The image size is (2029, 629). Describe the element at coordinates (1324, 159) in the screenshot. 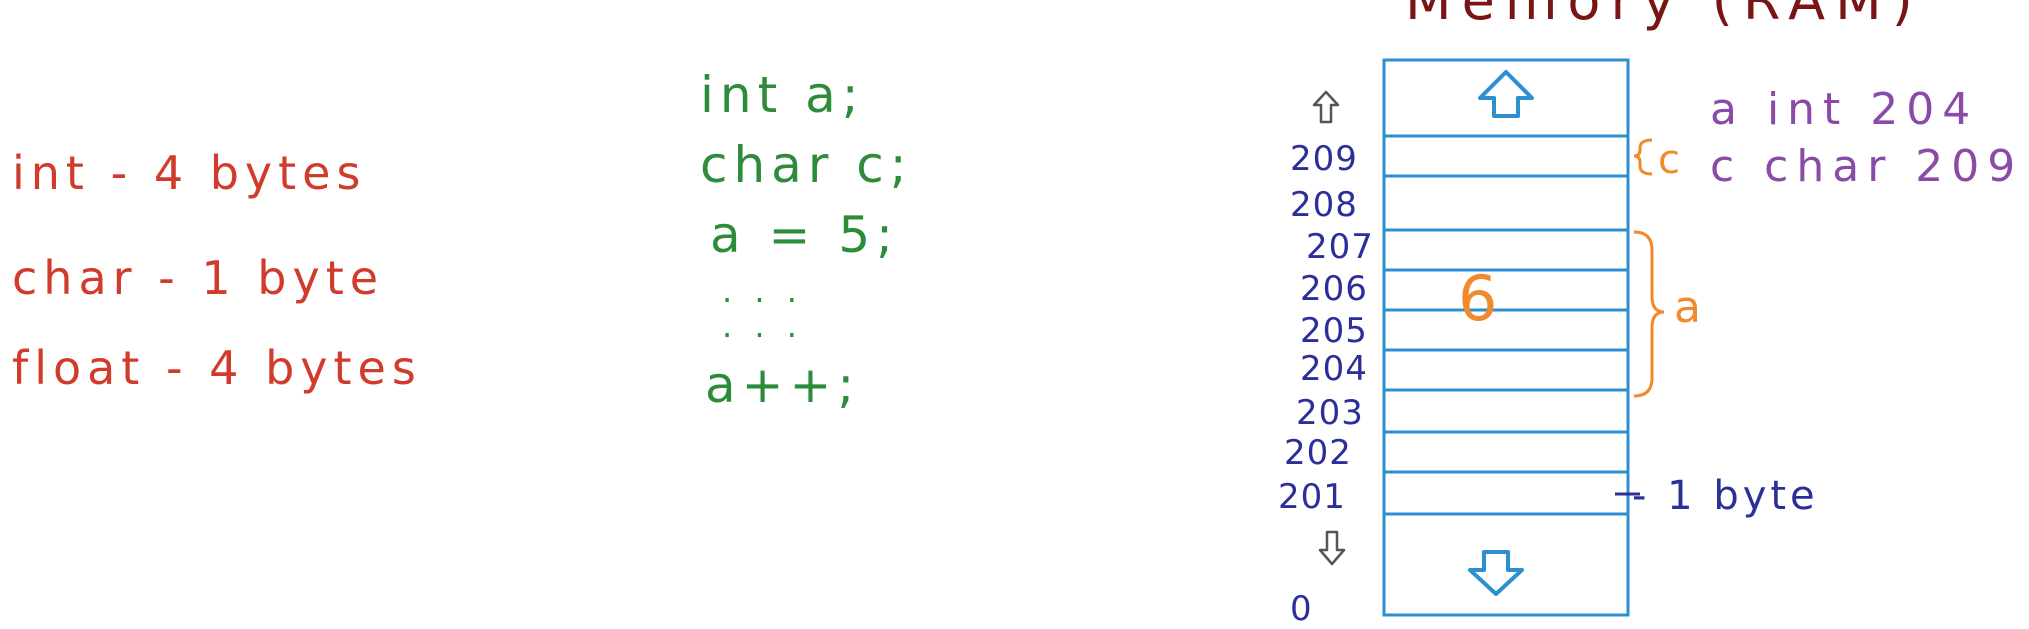

I see `address-209: 209` at that location.